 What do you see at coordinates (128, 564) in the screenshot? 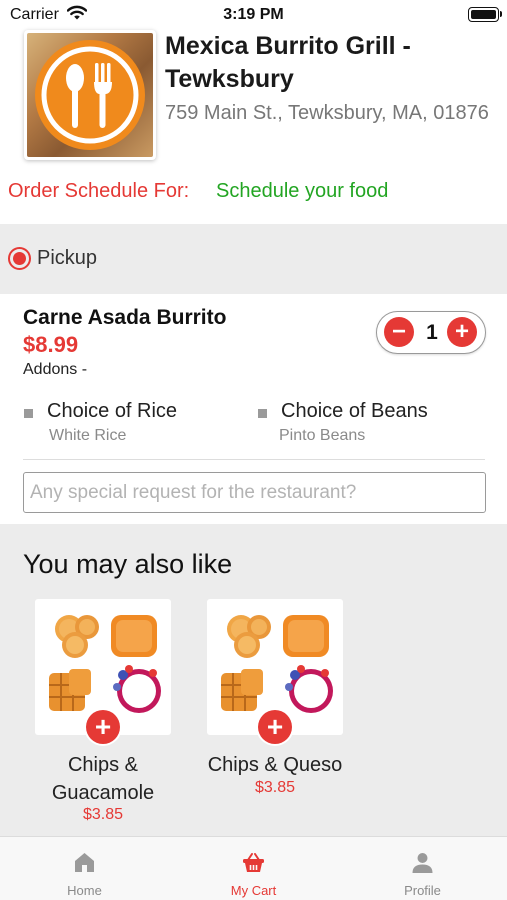
I see `recommendations-title: You may also like` at bounding box center [128, 564].